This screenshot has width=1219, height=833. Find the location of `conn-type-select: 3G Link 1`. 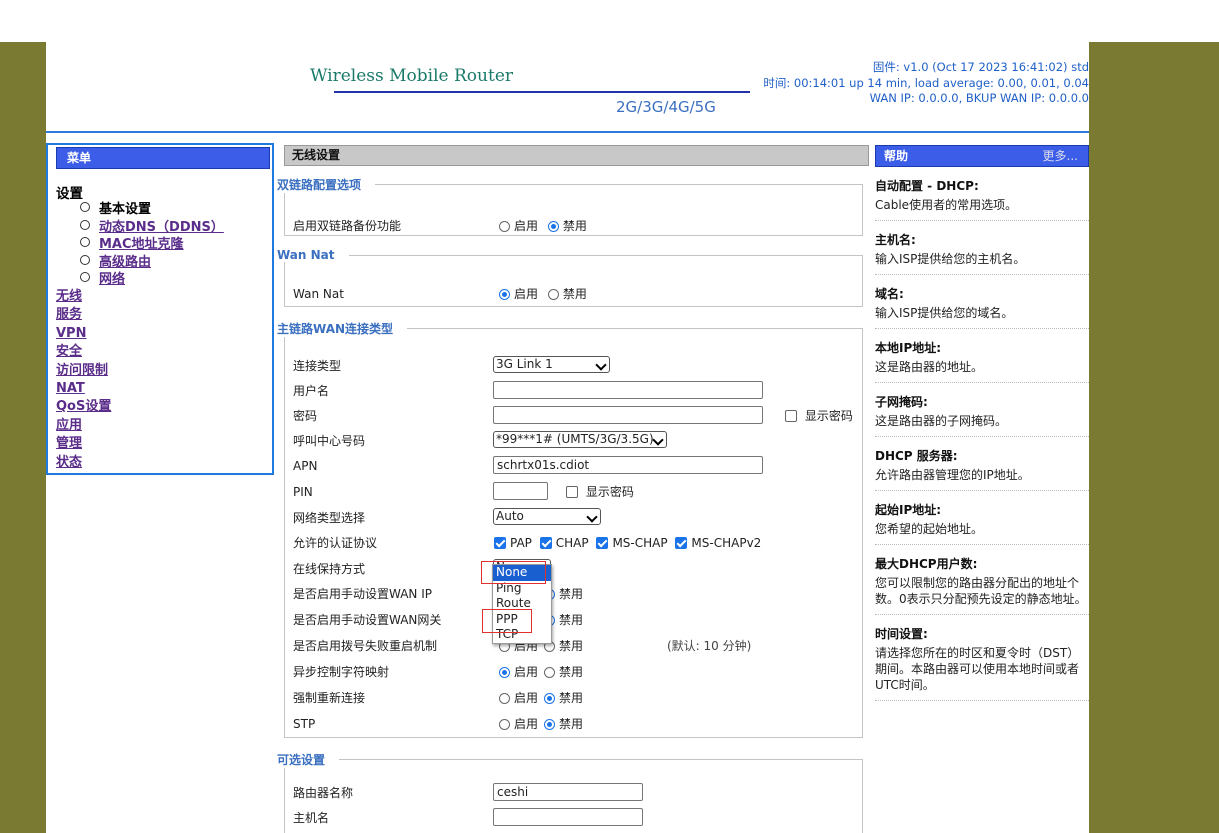

conn-type-select: 3G Link 1 is located at coordinates (551, 364).